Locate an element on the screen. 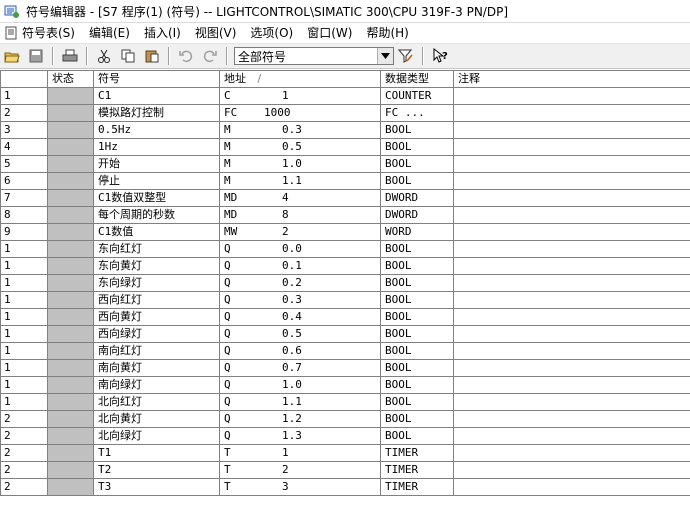  address-cell: M 0.5 is located at coordinates (300, 147).